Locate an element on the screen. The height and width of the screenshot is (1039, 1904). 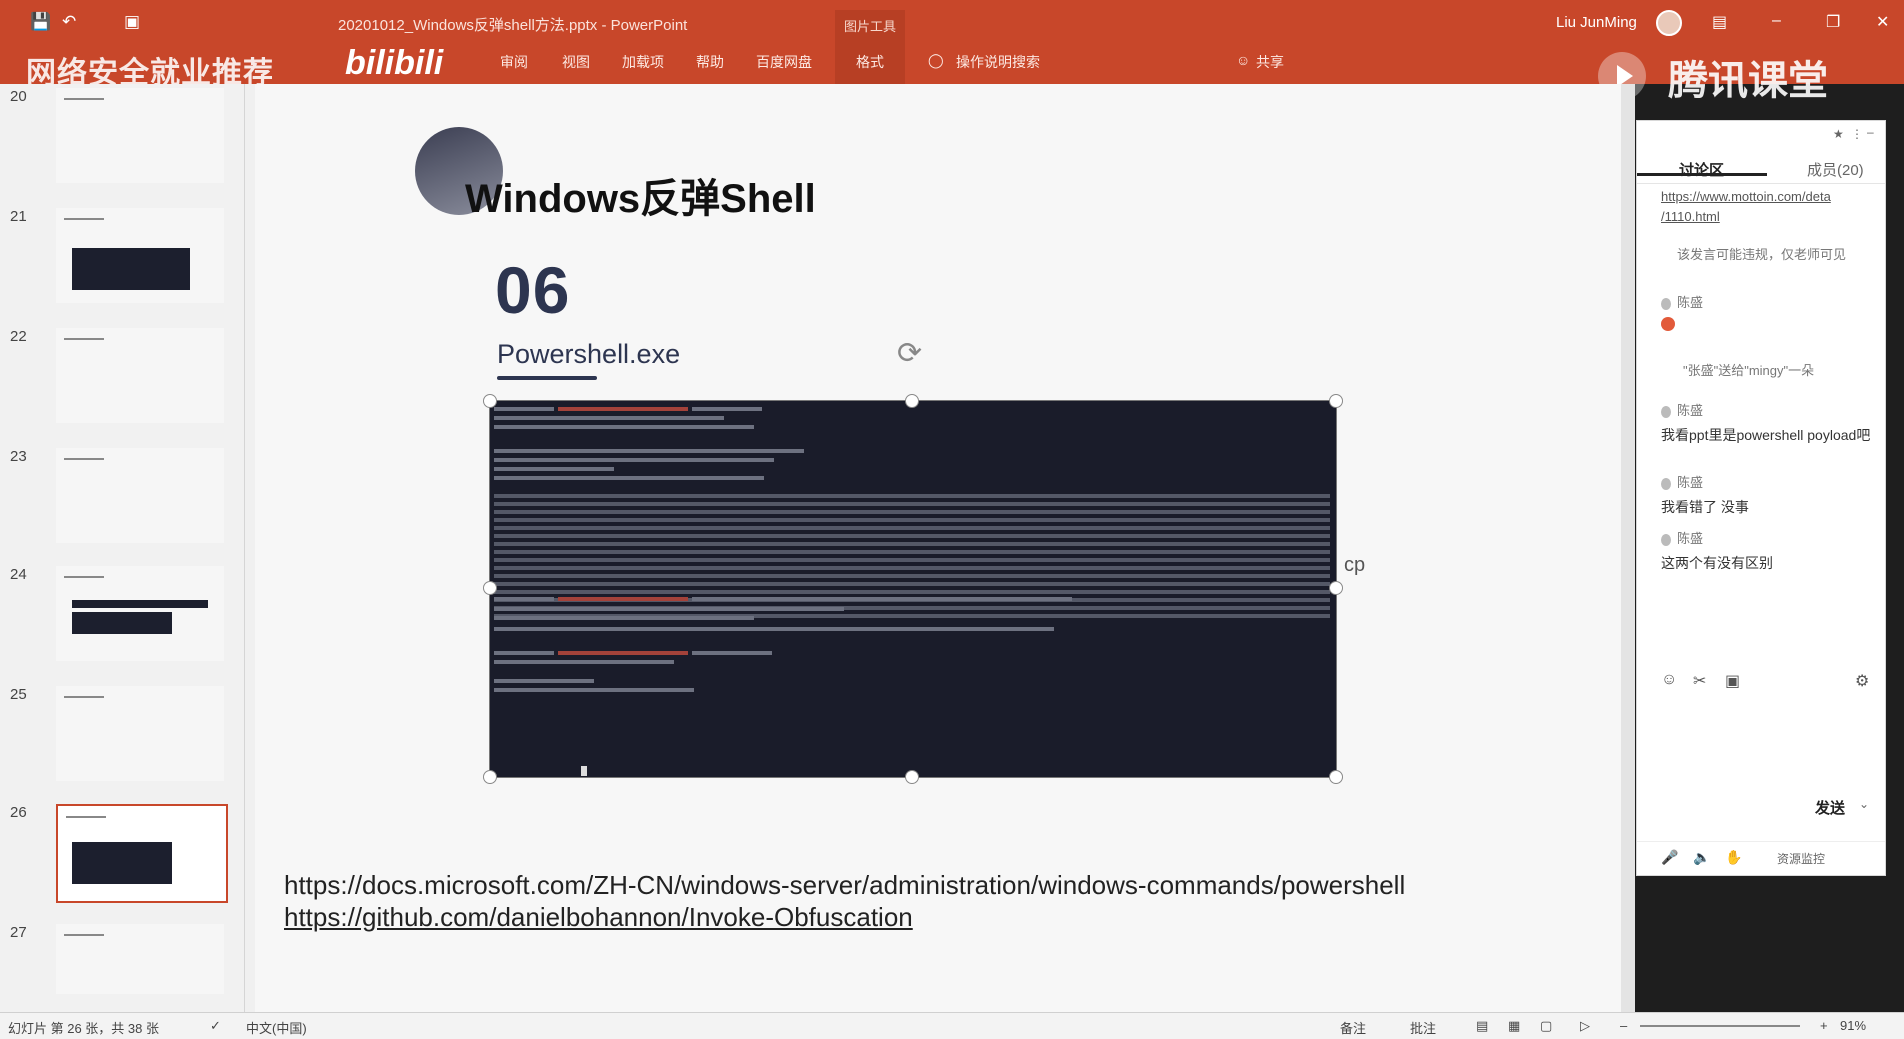
settings-icon: ⚙ is located at coordinates (1862, 681).